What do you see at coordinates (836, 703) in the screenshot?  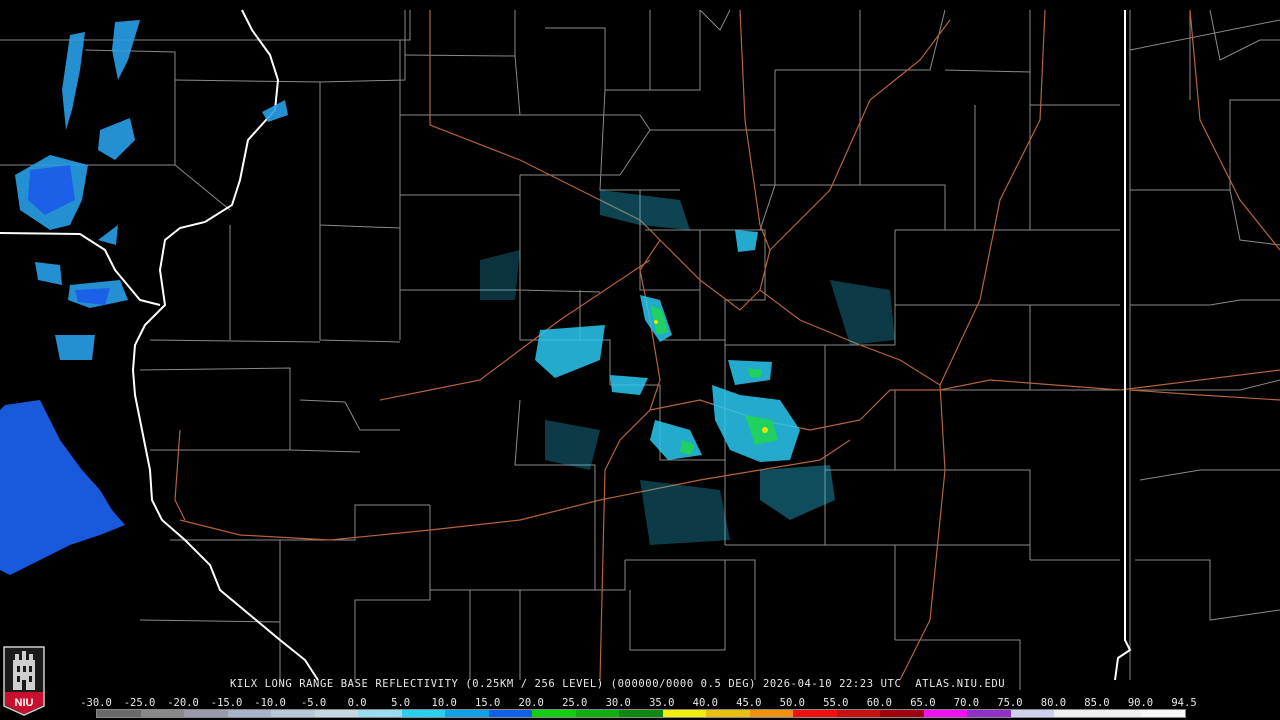 I see `colorbar-label: 55.0` at bounding box center [836, 703].